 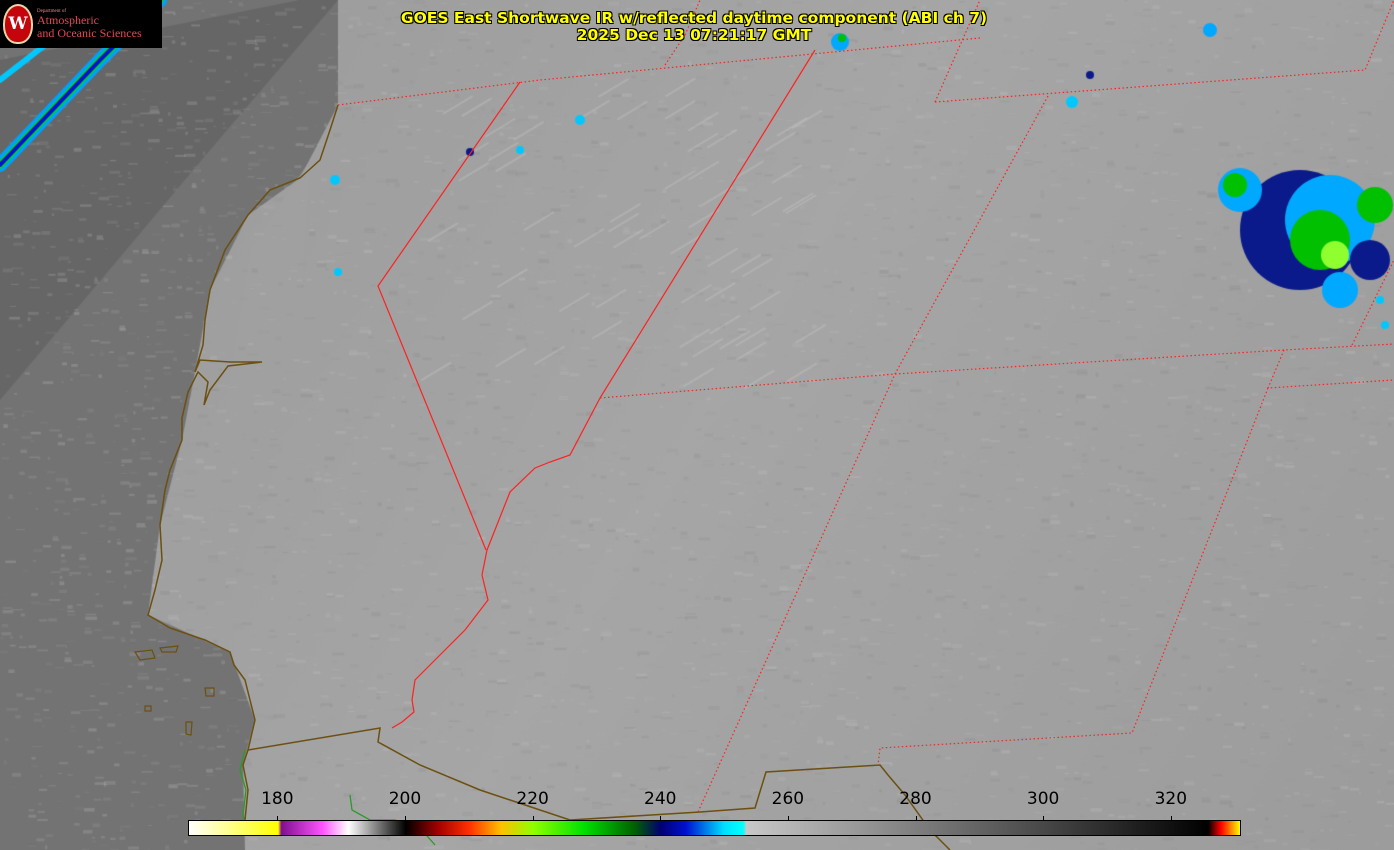 I want to click on ca-nv-border, so click(x=449, y=316).